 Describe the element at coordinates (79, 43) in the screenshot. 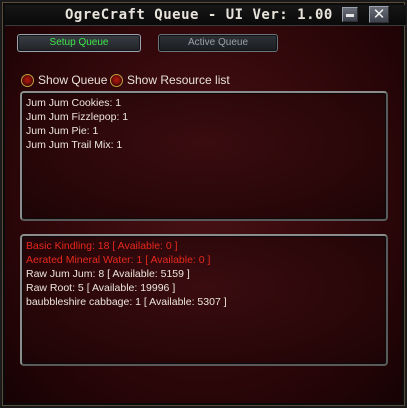

I see `tab-setup-queue: Setup Queue` at that location.